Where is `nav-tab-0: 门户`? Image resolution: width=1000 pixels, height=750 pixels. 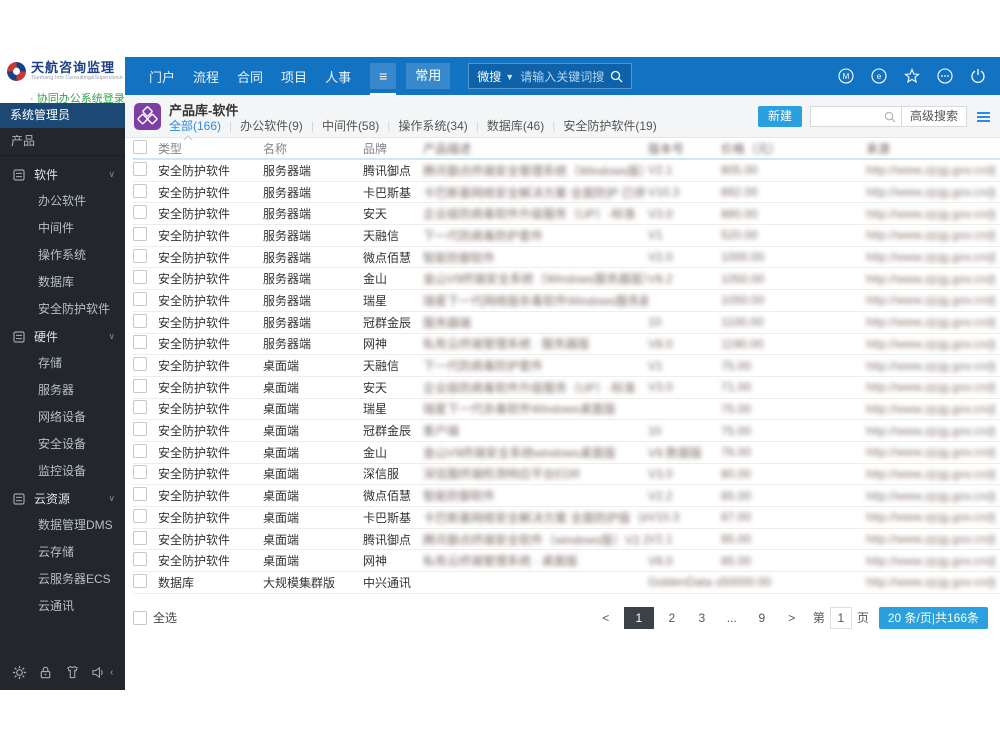 nav-tab-0: 门户 is located at coordinates (162, 76).